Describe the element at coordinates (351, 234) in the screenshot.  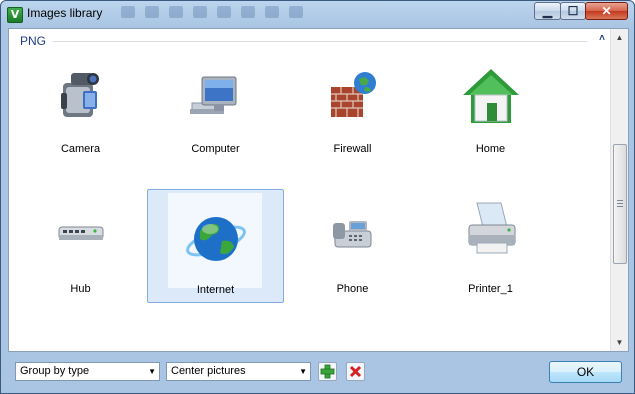
I see `phone-icon` at that location.